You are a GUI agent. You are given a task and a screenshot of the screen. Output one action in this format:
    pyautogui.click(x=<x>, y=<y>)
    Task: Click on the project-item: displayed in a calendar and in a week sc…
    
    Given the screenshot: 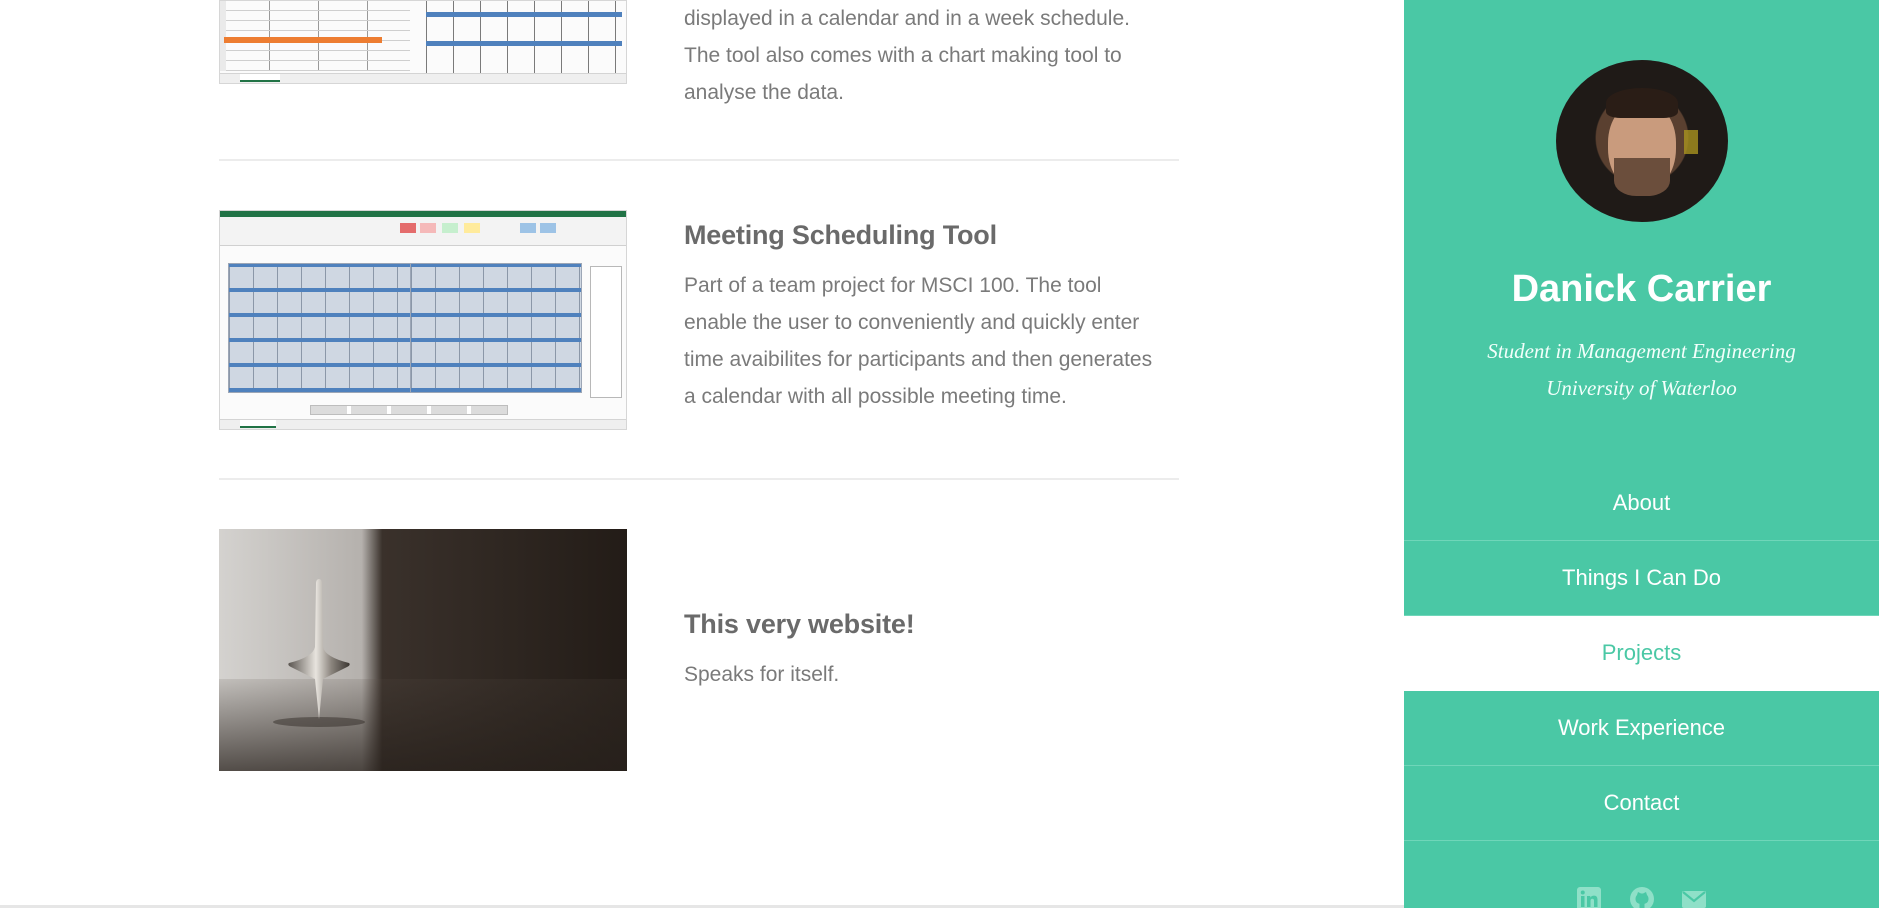 What is the action you would take?
    pyautogui.click(x=699, y=80)
    